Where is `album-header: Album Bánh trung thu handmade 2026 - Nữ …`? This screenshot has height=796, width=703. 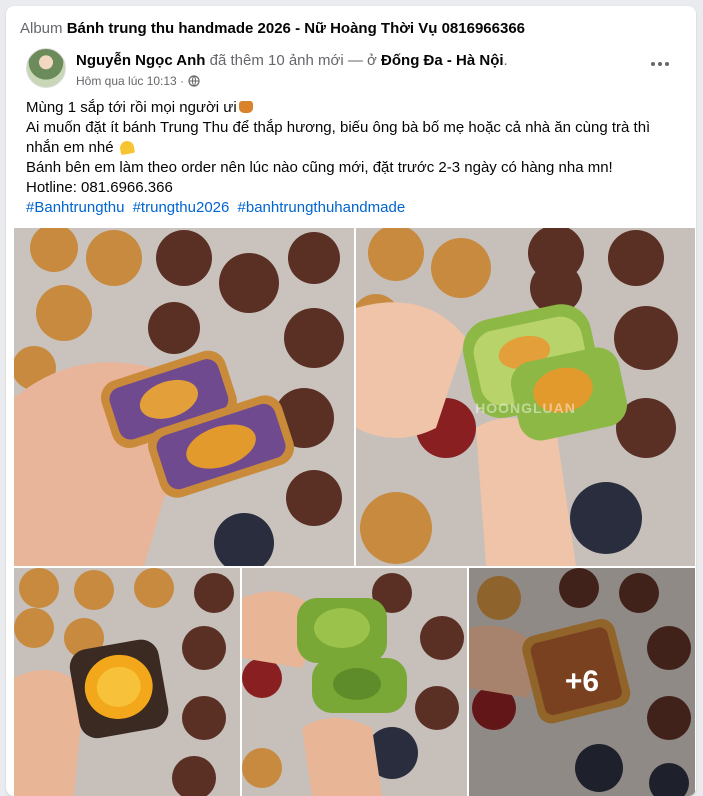
album-header: Album Bánh trung thu handmade 2026 - Nữ … is located at coordinates (272, 28).